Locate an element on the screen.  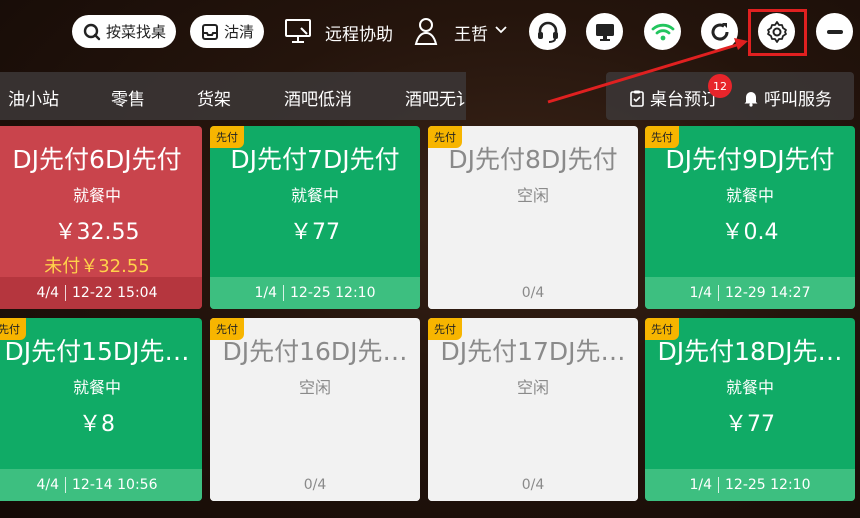
table-amount: ￥32.55 is located at coordinates (97, 232).